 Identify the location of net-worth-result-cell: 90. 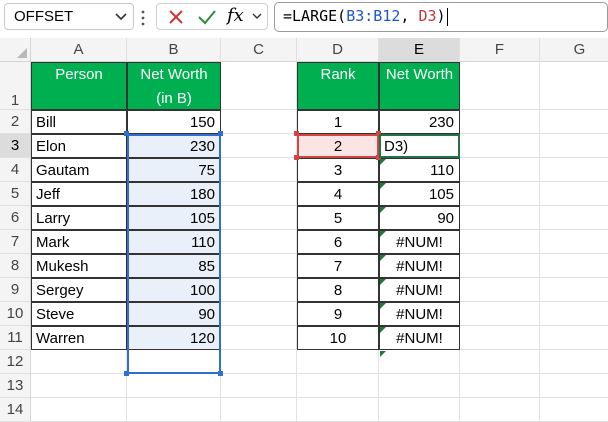
(419, 218).